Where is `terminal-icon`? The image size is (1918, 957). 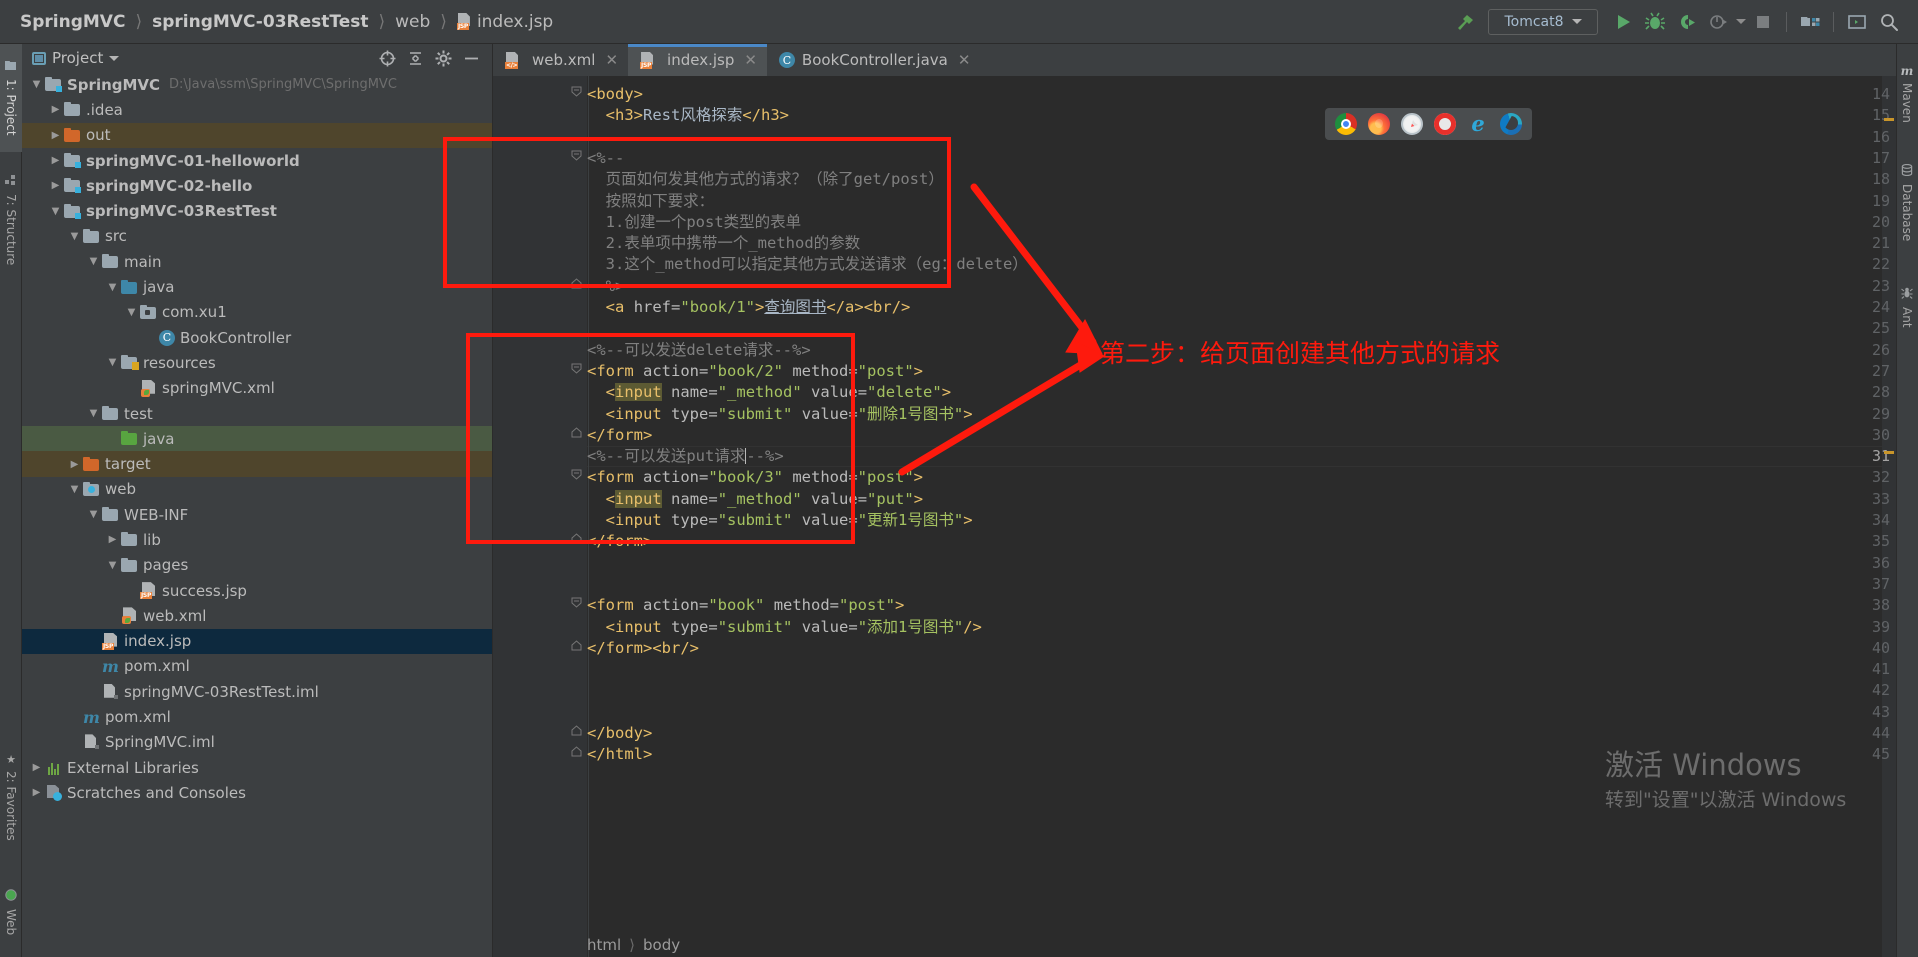 terminal-icon is located at coordinates (1857, 22).